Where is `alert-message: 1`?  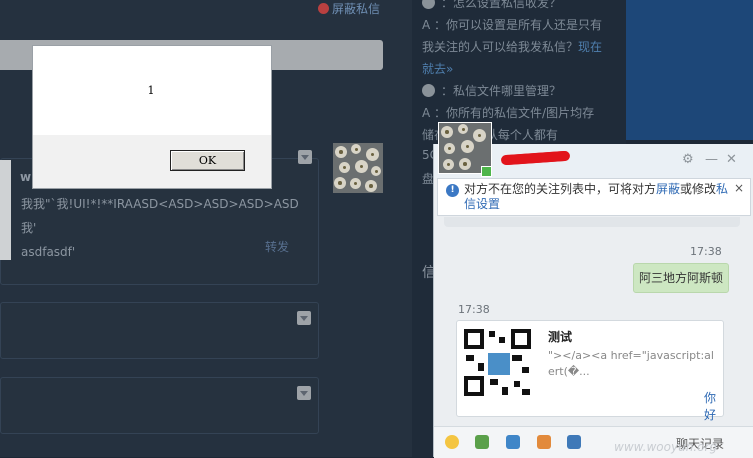 alert-message: 1 is located at coordinates (151, 90).